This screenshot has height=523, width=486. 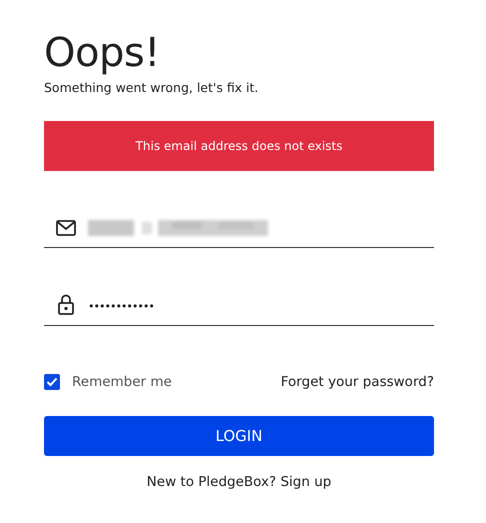 I want to click on forgot-password-link: Forget your password?, so click(x=357, y=382).